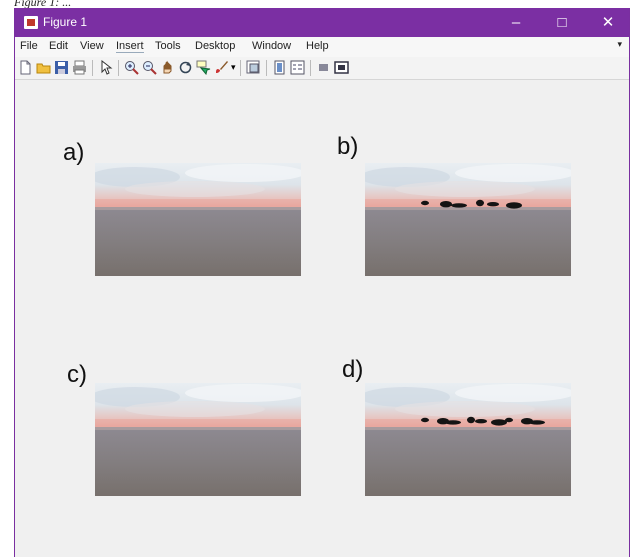 The image size is (630, 557). Describe the element at coordinates (61, 67) in the screenshot. I see `save-icon` at that location.